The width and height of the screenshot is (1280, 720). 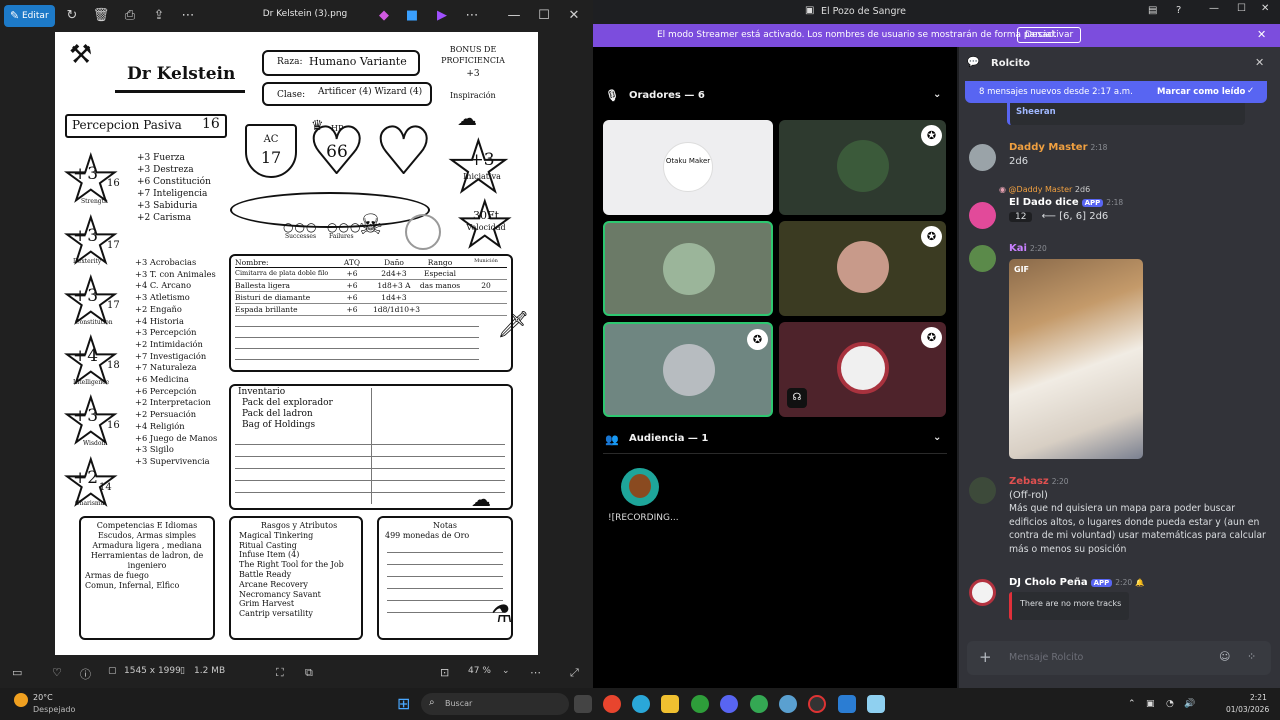 What do you see at coordinates (371, 286) in the screenshot?
I see `attack-row: Ballesta ligera +6 1d8+3 A das manos 20` at bounding box center [371, 286].